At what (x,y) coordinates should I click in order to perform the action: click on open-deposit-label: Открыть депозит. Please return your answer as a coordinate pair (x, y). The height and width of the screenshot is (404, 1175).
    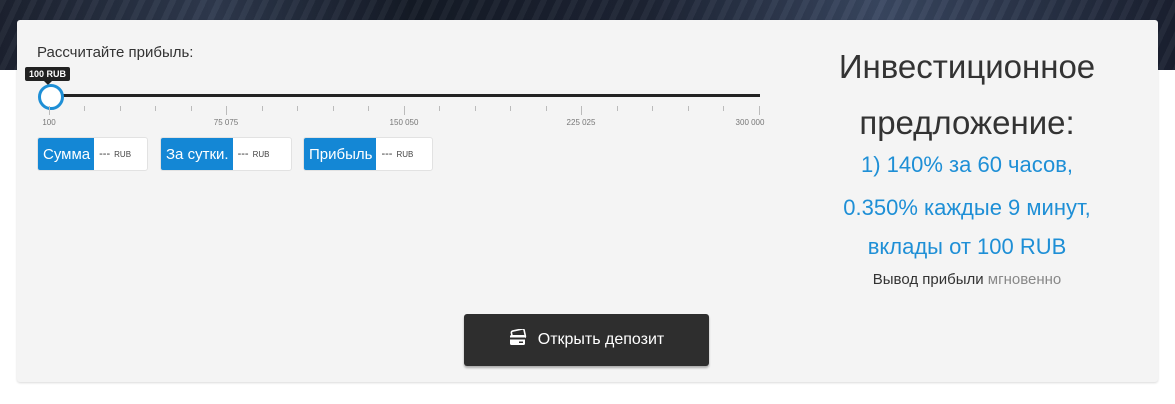
    Looking at the image, I should click on (601, 339).